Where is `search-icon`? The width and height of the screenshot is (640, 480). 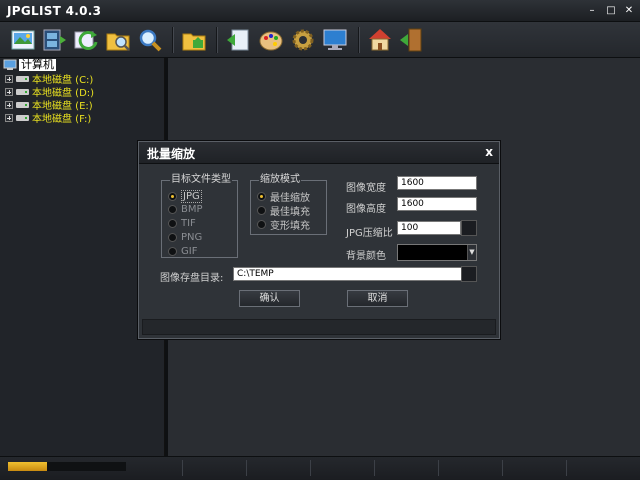 search-icon is located at coordinates (150, 40).